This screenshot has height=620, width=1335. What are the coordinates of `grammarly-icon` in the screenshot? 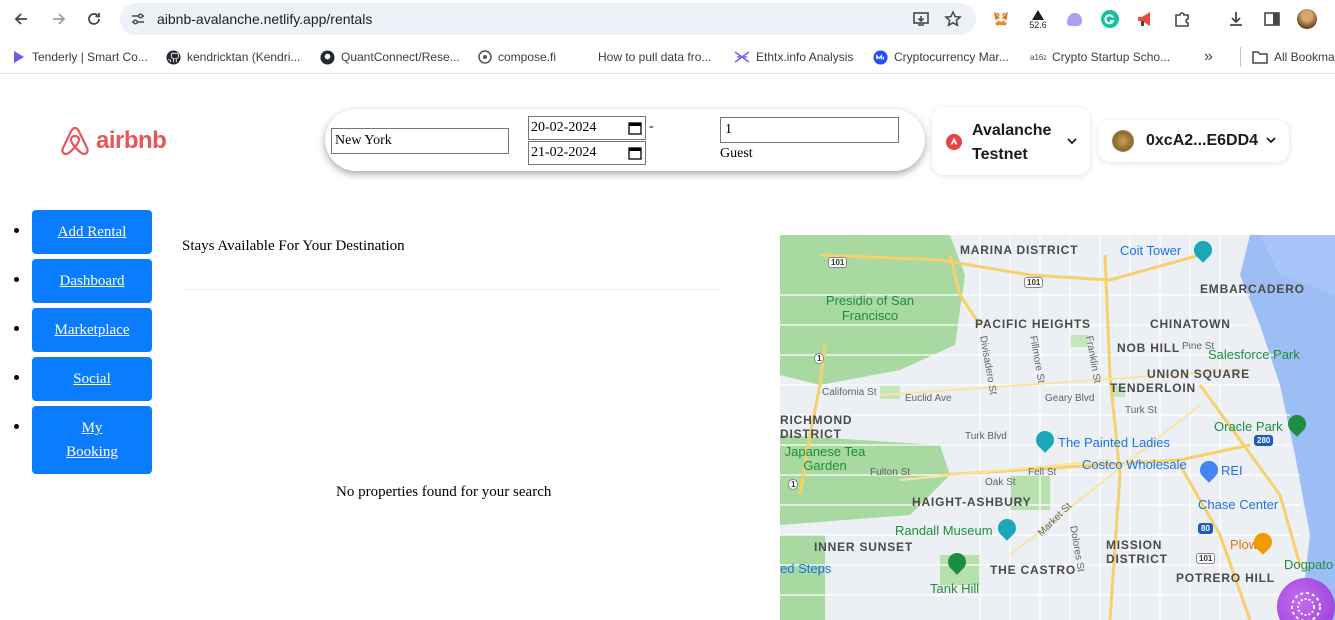 It's located at (1110, 19).